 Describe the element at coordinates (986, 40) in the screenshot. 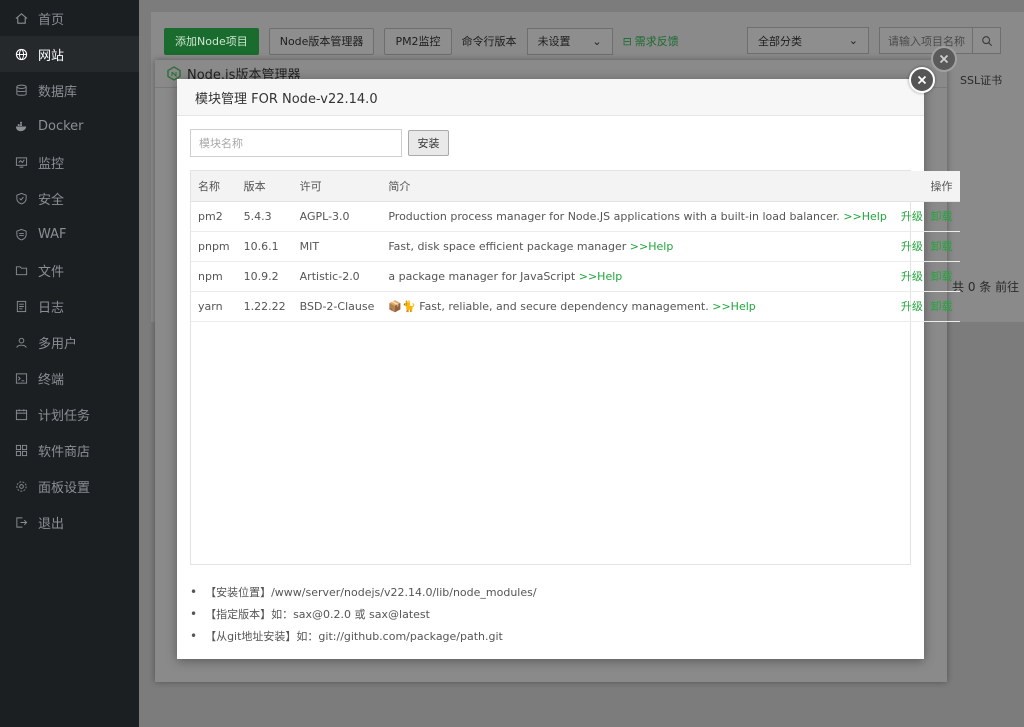

I see `search-icon` at that location.